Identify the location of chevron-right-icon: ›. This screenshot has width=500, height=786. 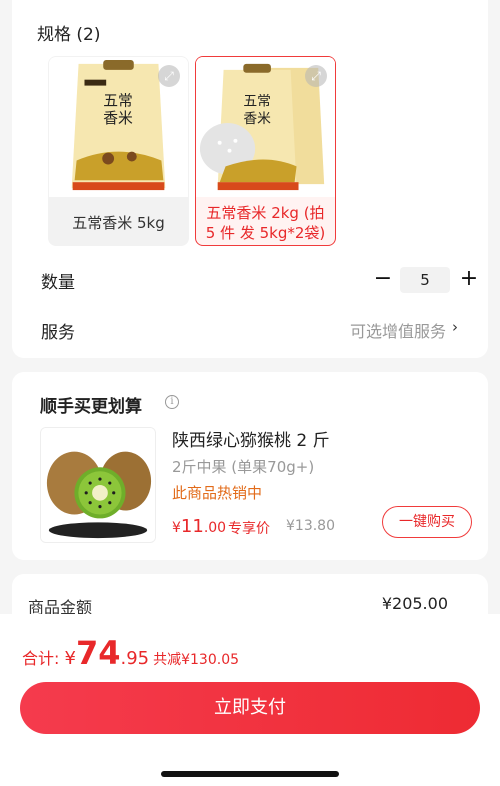
(455, 327).